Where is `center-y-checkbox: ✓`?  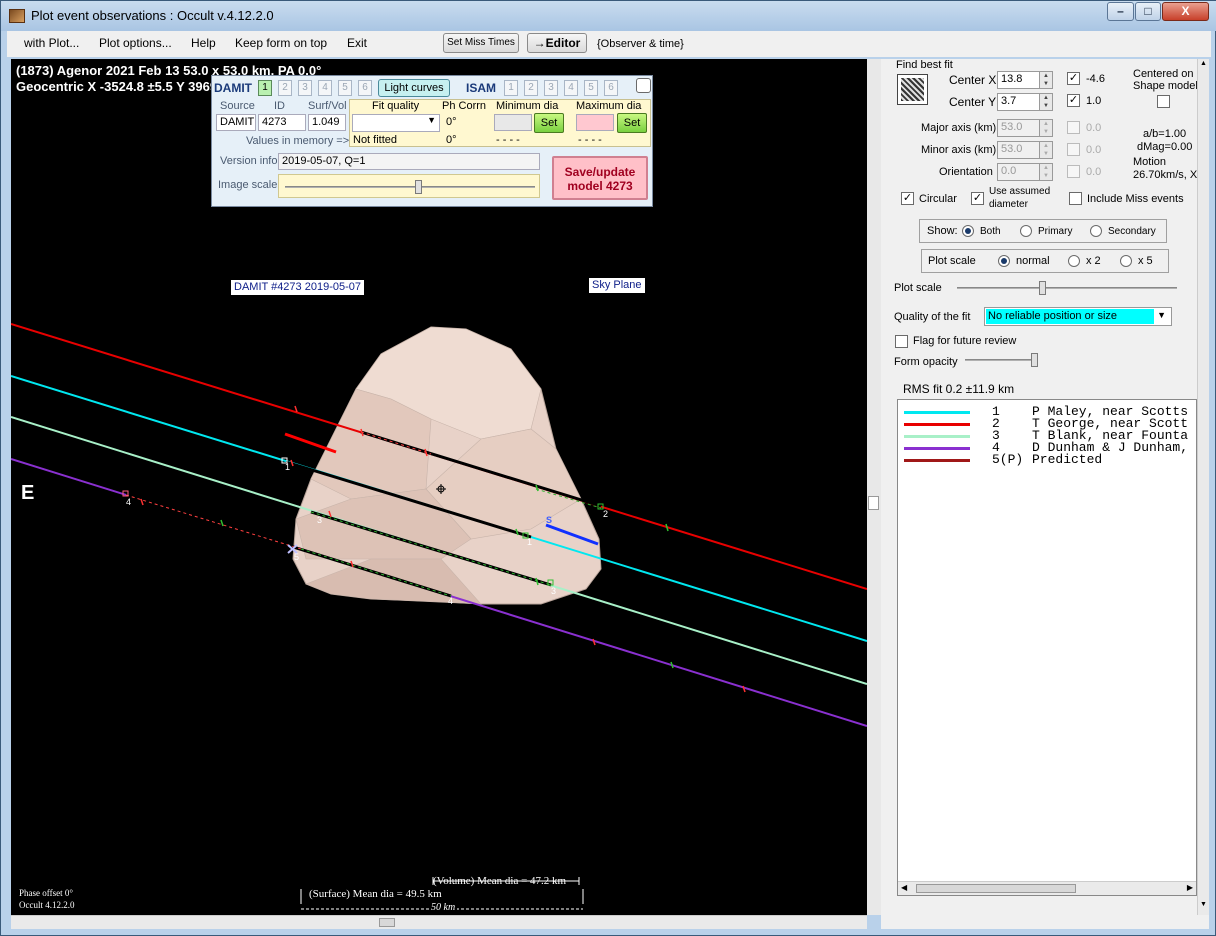
center-y-checkbox: ✓ is located at coordinates (1073, 100).